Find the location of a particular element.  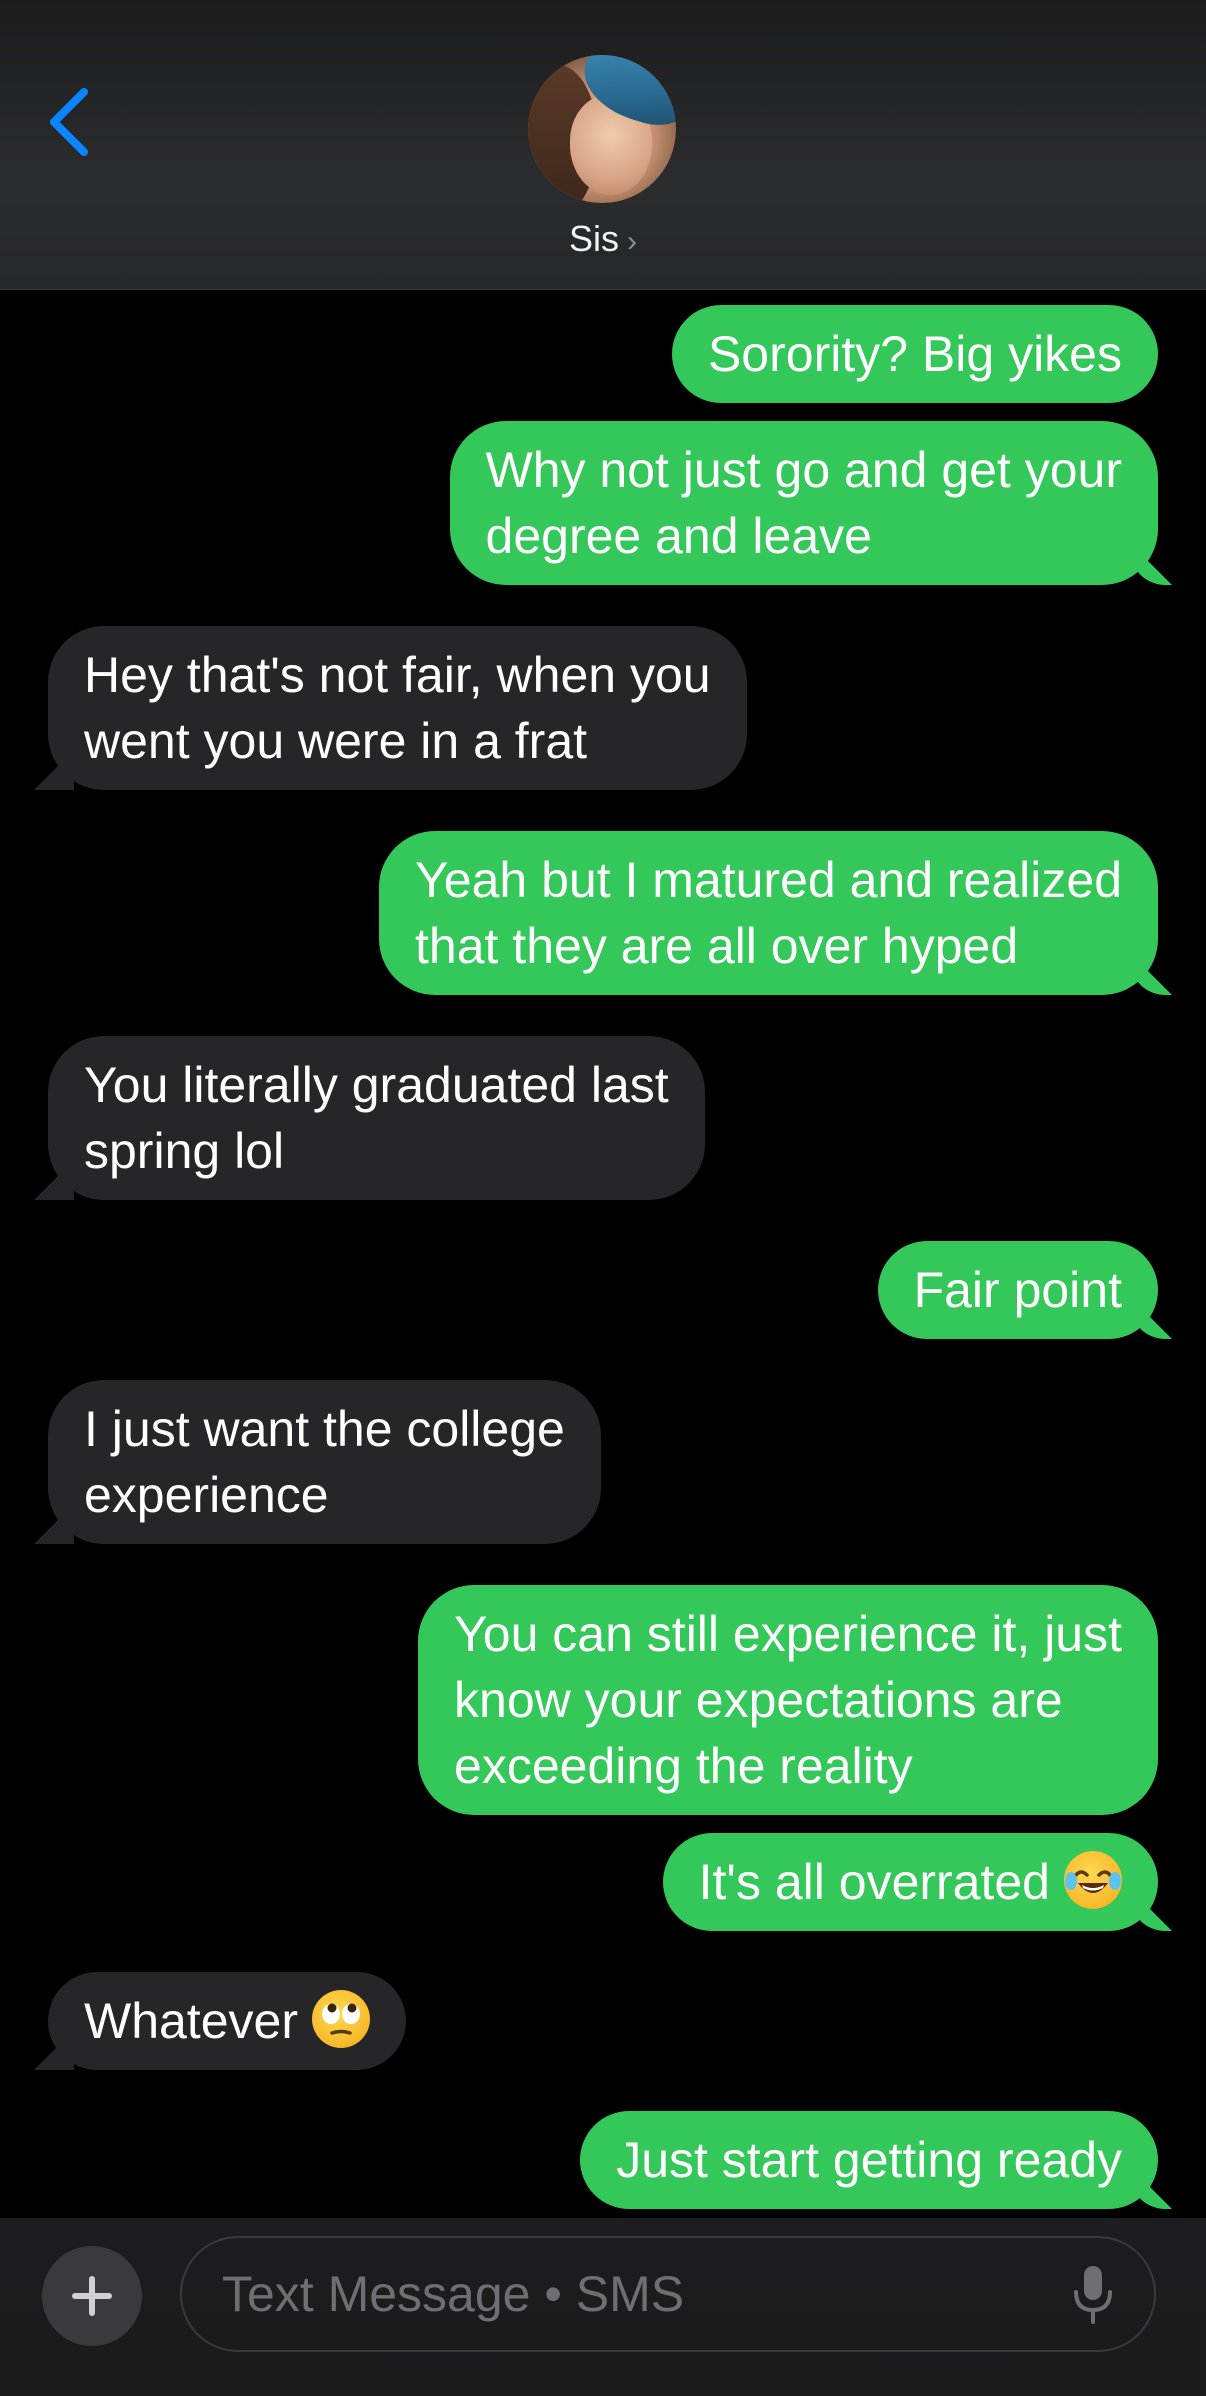

message-input is located at coordinates (668, 2294).